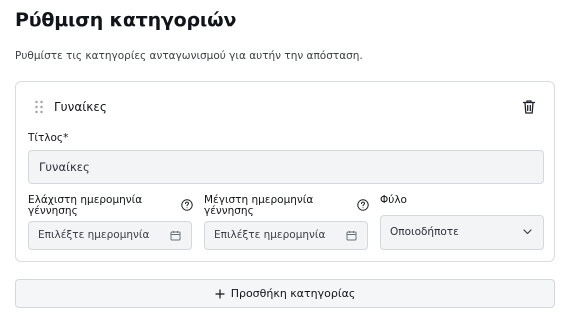  I want to click on max-birth-label: Μέγιστη ημερομηνία γέννησης, so click(274, 206).